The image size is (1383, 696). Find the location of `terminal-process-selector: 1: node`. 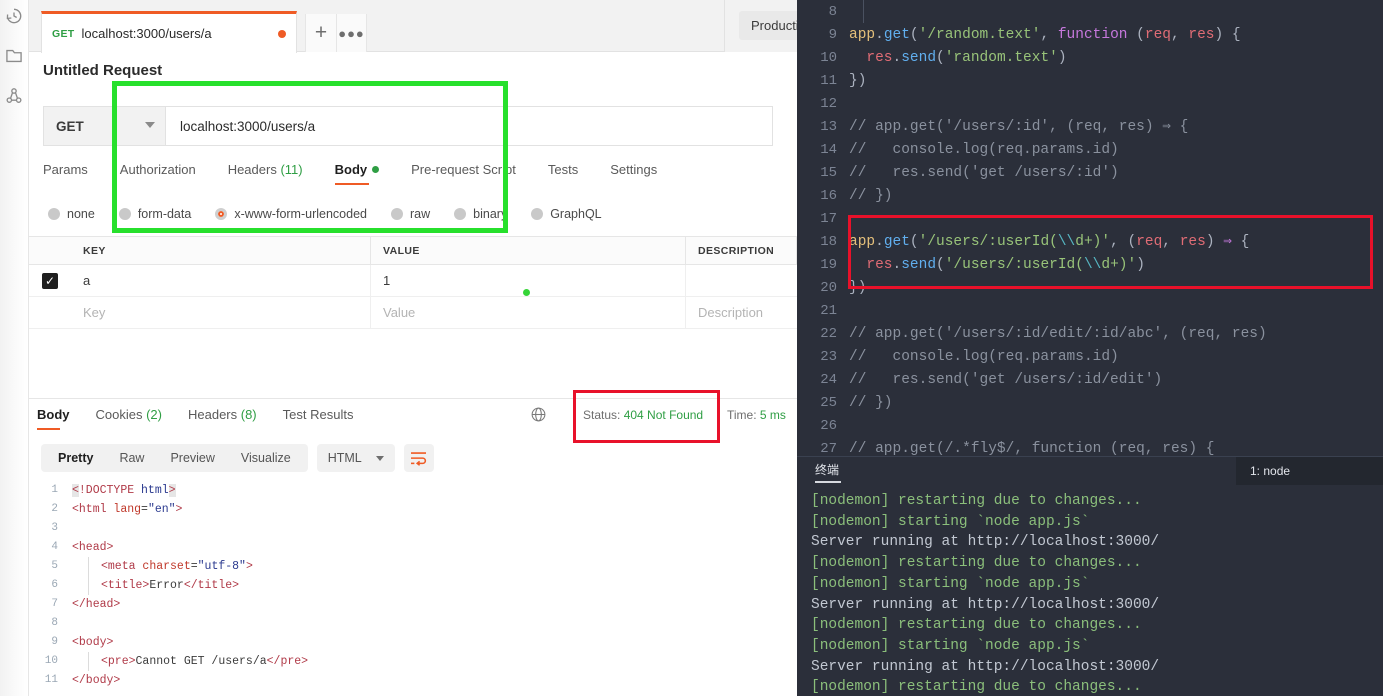

terminal-process-selector: 1: node is located at coordinates (1309, 471).